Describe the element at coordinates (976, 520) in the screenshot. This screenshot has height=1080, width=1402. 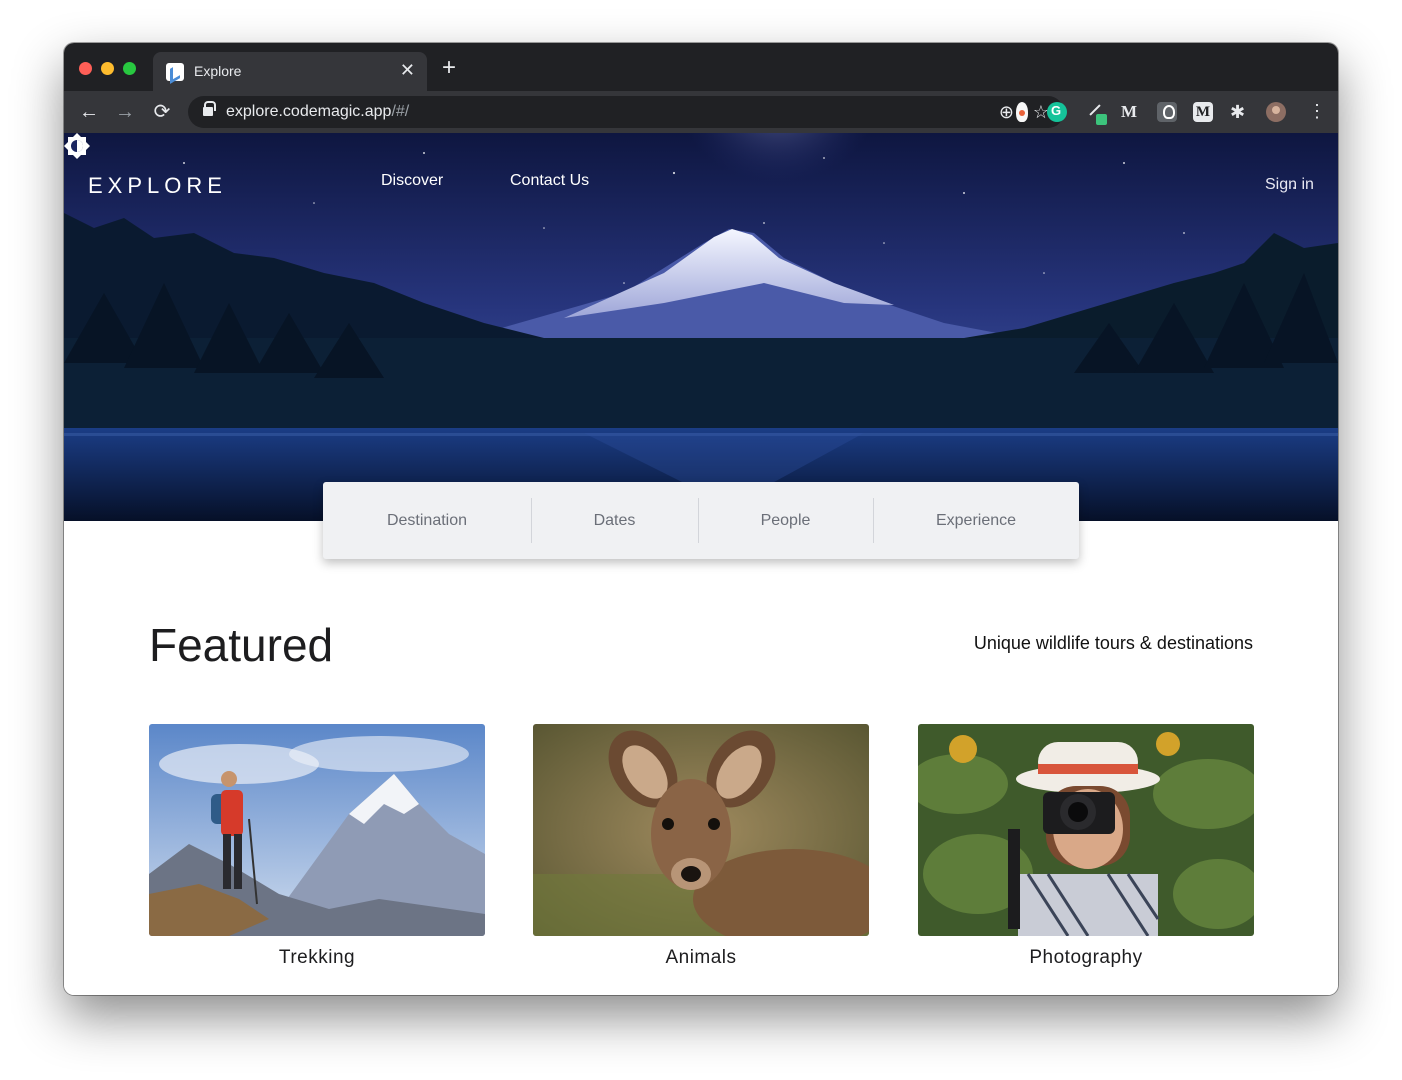
I see `experience-field: Experience` at that location.